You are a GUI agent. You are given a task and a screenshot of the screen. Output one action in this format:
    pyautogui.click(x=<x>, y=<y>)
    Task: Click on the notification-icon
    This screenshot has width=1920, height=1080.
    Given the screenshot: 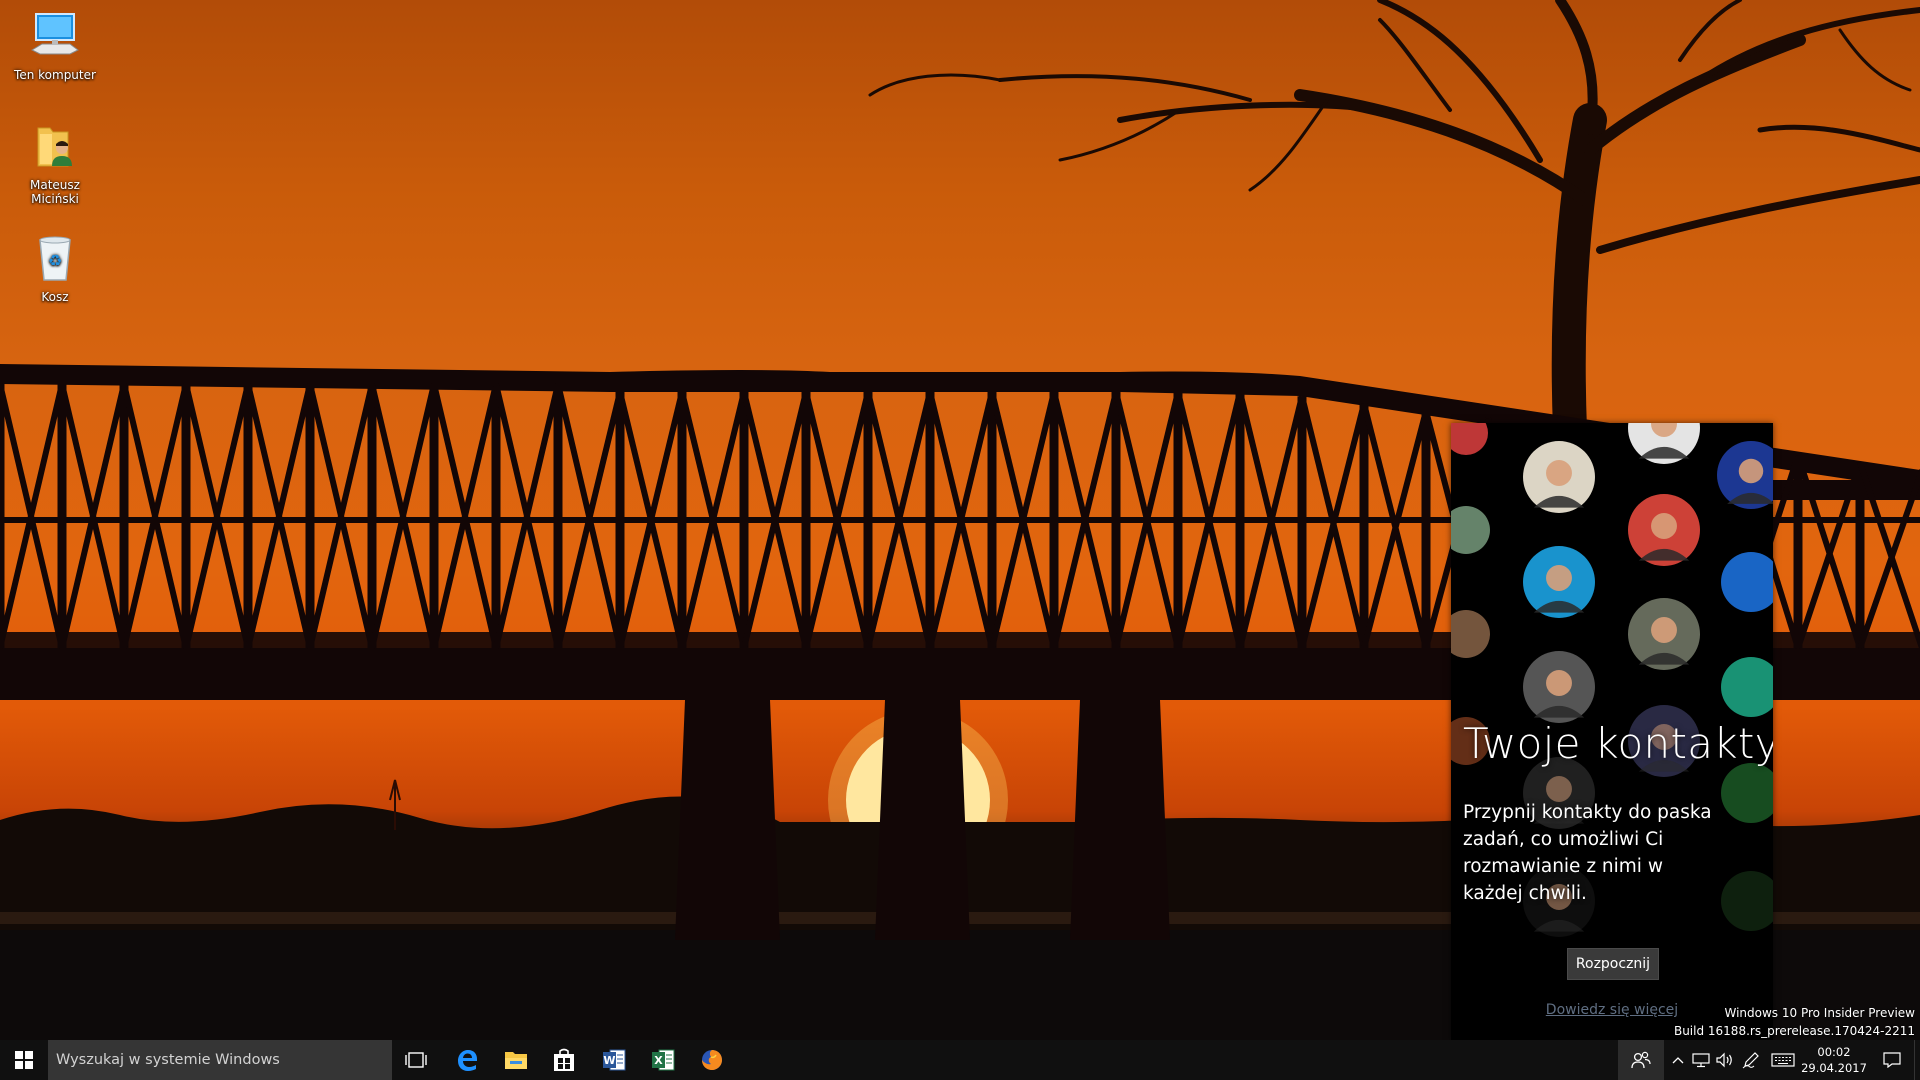 What is the action you would take?
    pyautogui.click(x=1892, y=1060)
    